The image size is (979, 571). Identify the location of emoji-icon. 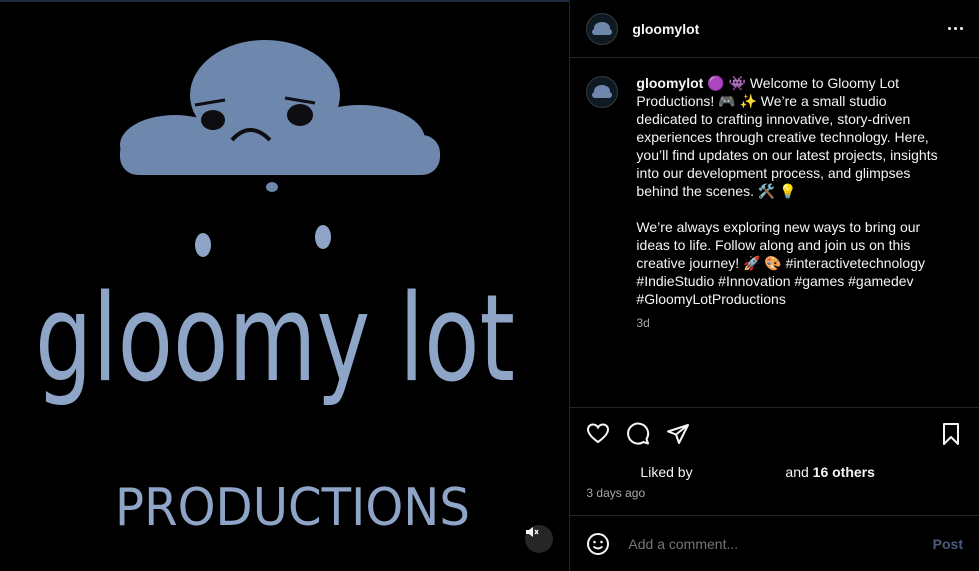
(598, 544).